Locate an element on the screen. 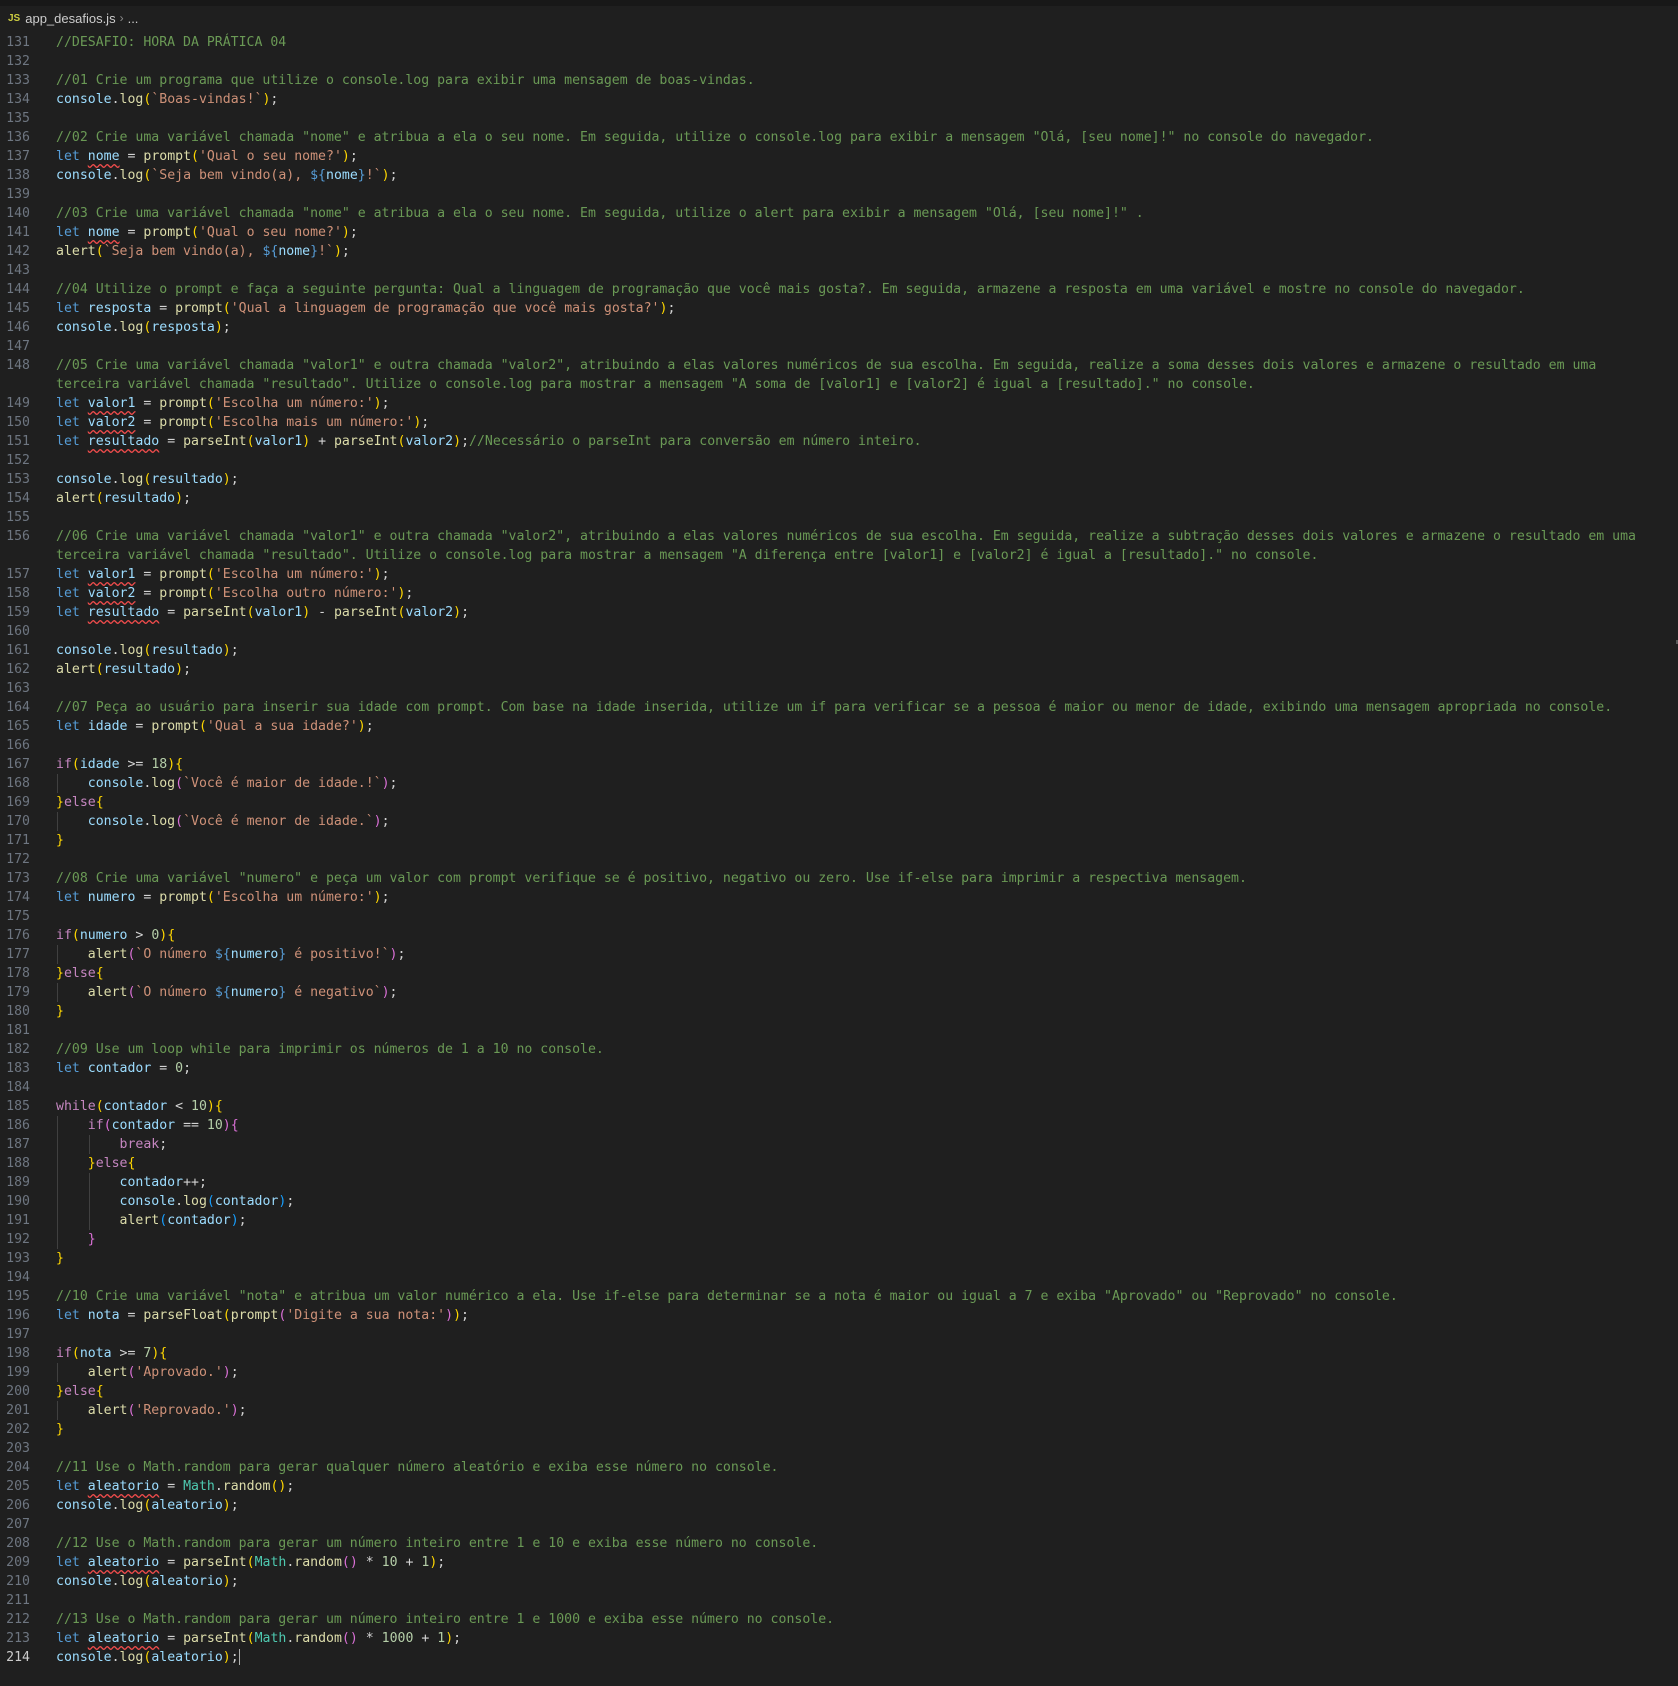 The width and height of the screenshot is (1678, 1686). code-text: contador++; is located at coordinates (856, 1182).